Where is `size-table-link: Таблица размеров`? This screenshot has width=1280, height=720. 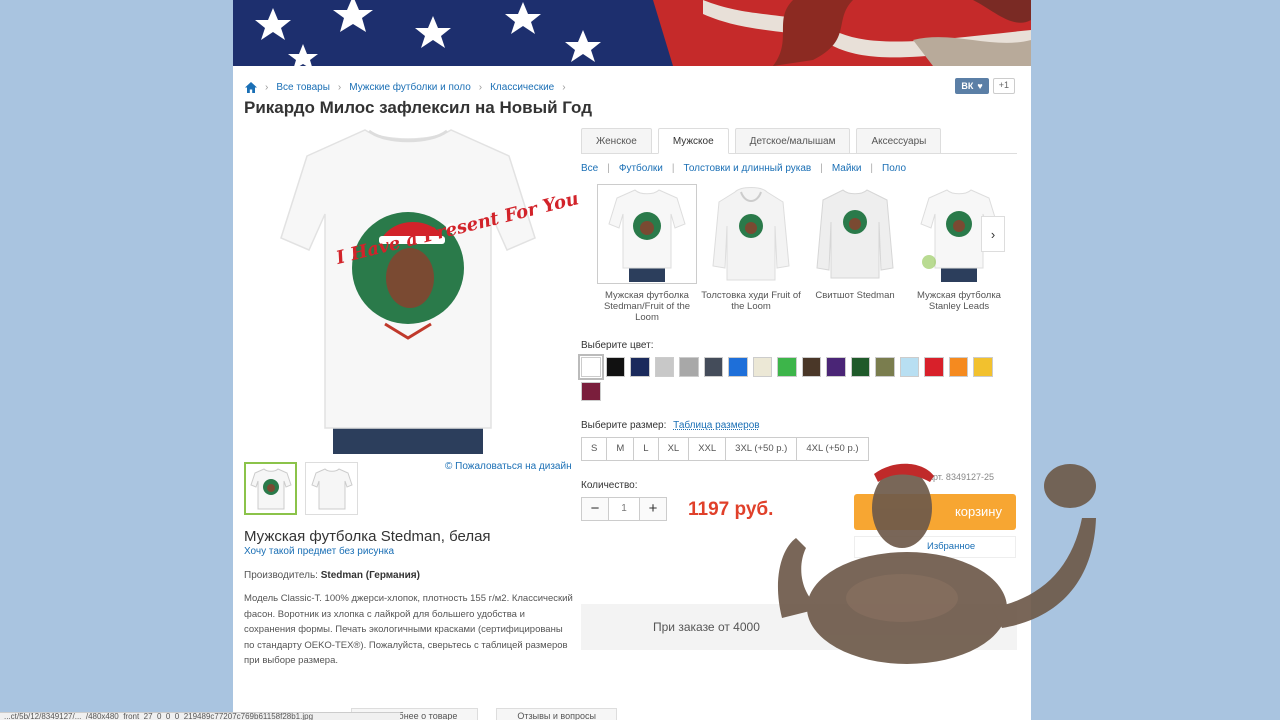
size-table-link: Таблица размеров is located at coordinates (716, 425).